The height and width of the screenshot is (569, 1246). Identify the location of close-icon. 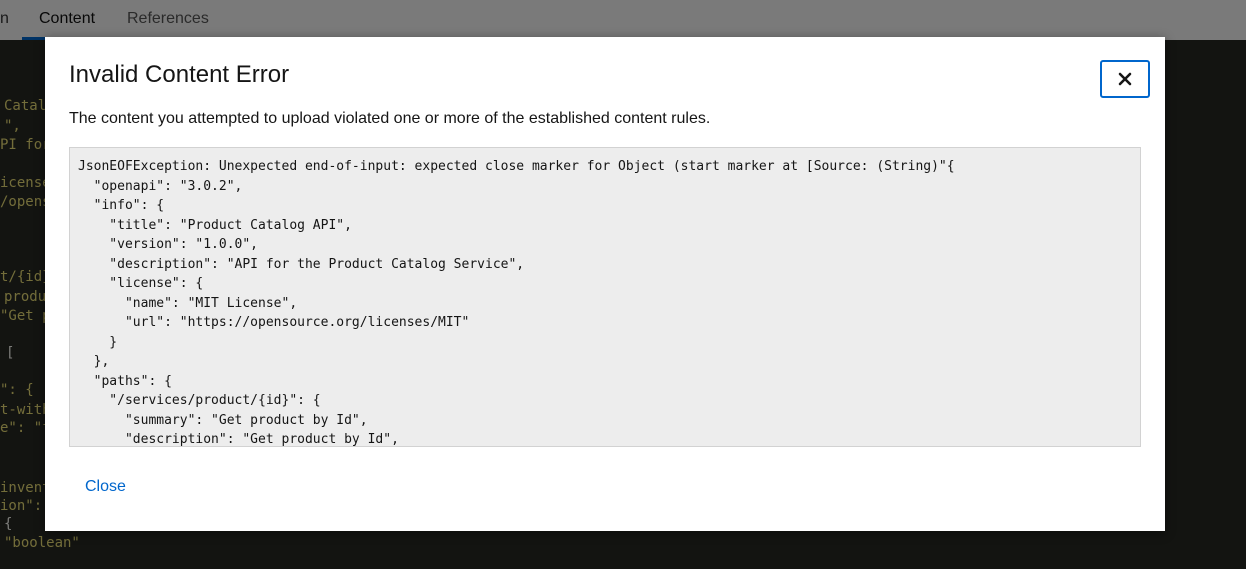
(1125, 79).